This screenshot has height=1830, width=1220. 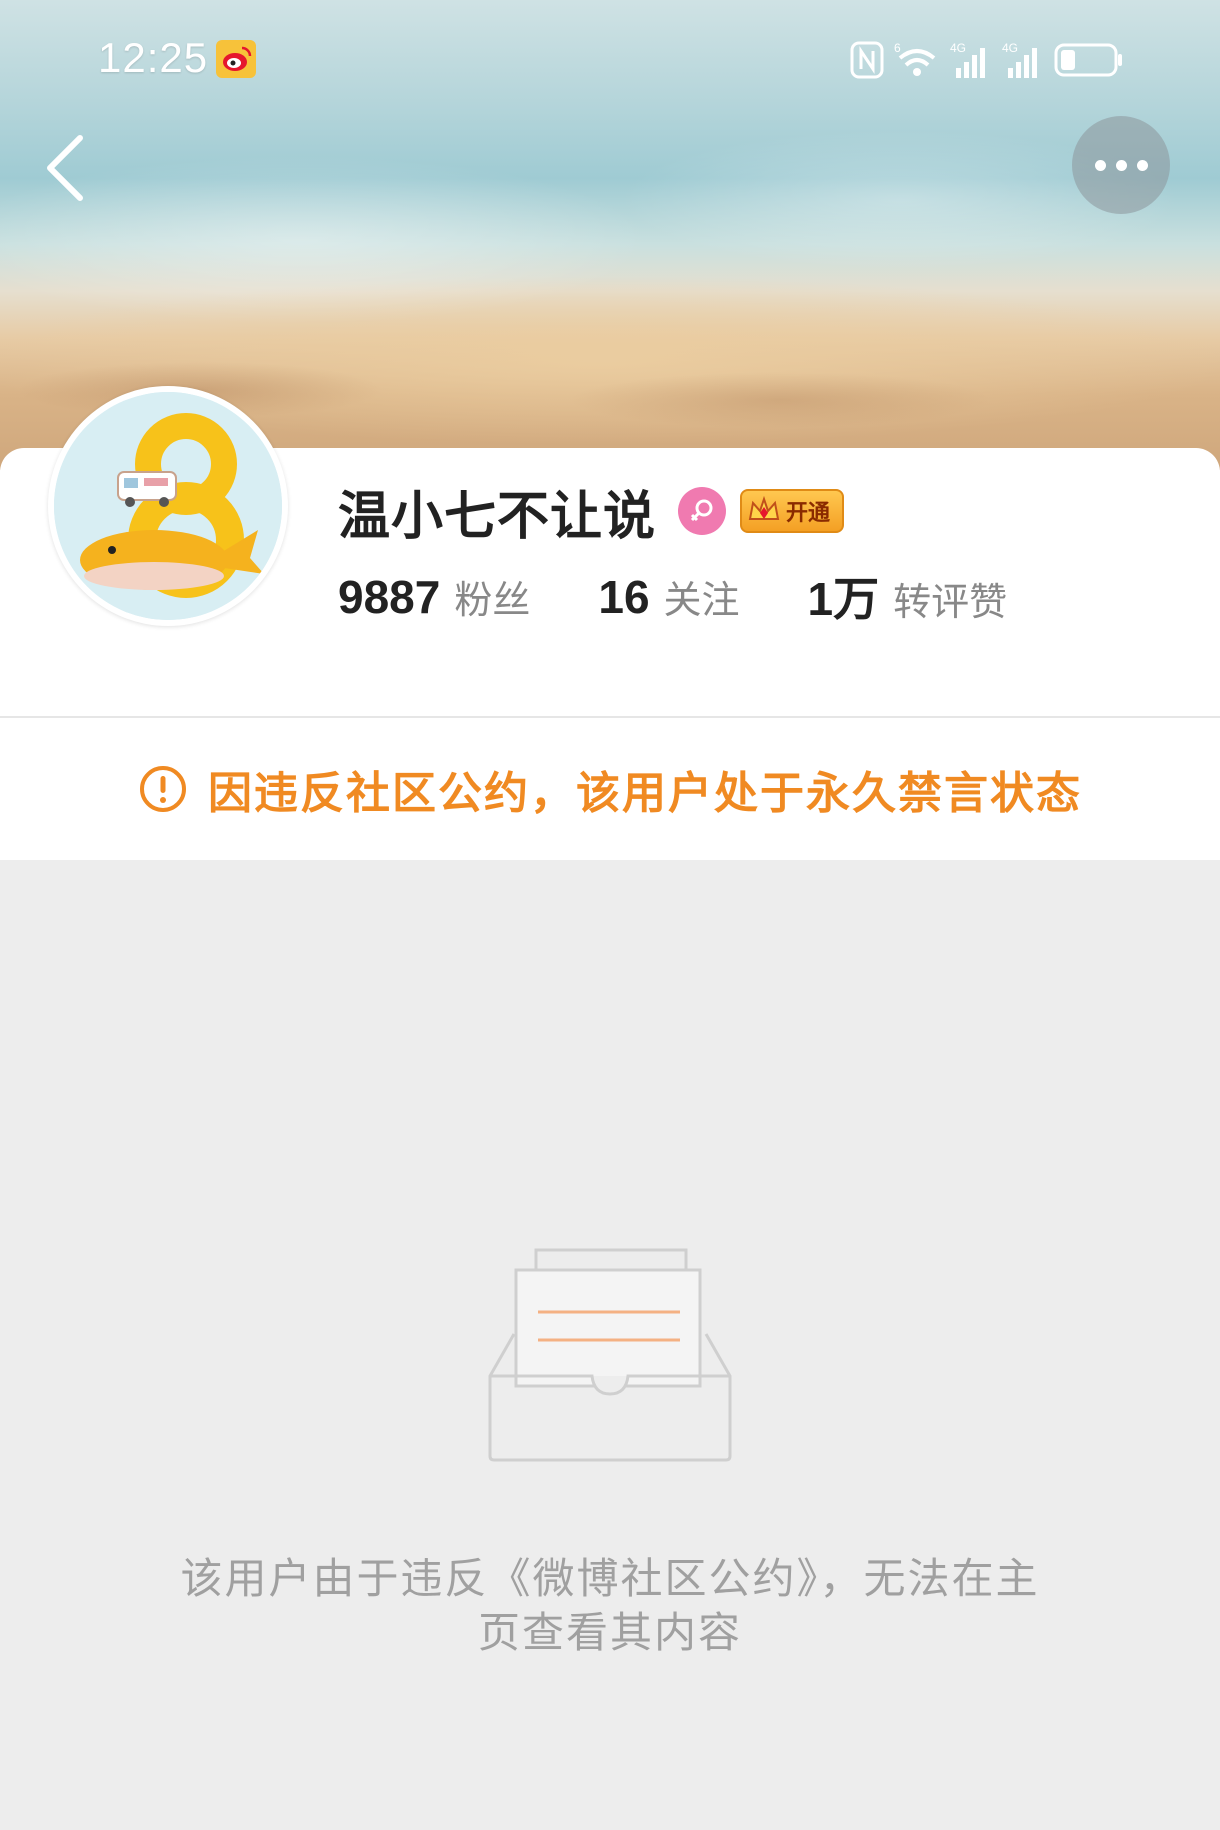 I want to click on status-time: 12:25, so click(x=153, y=57).